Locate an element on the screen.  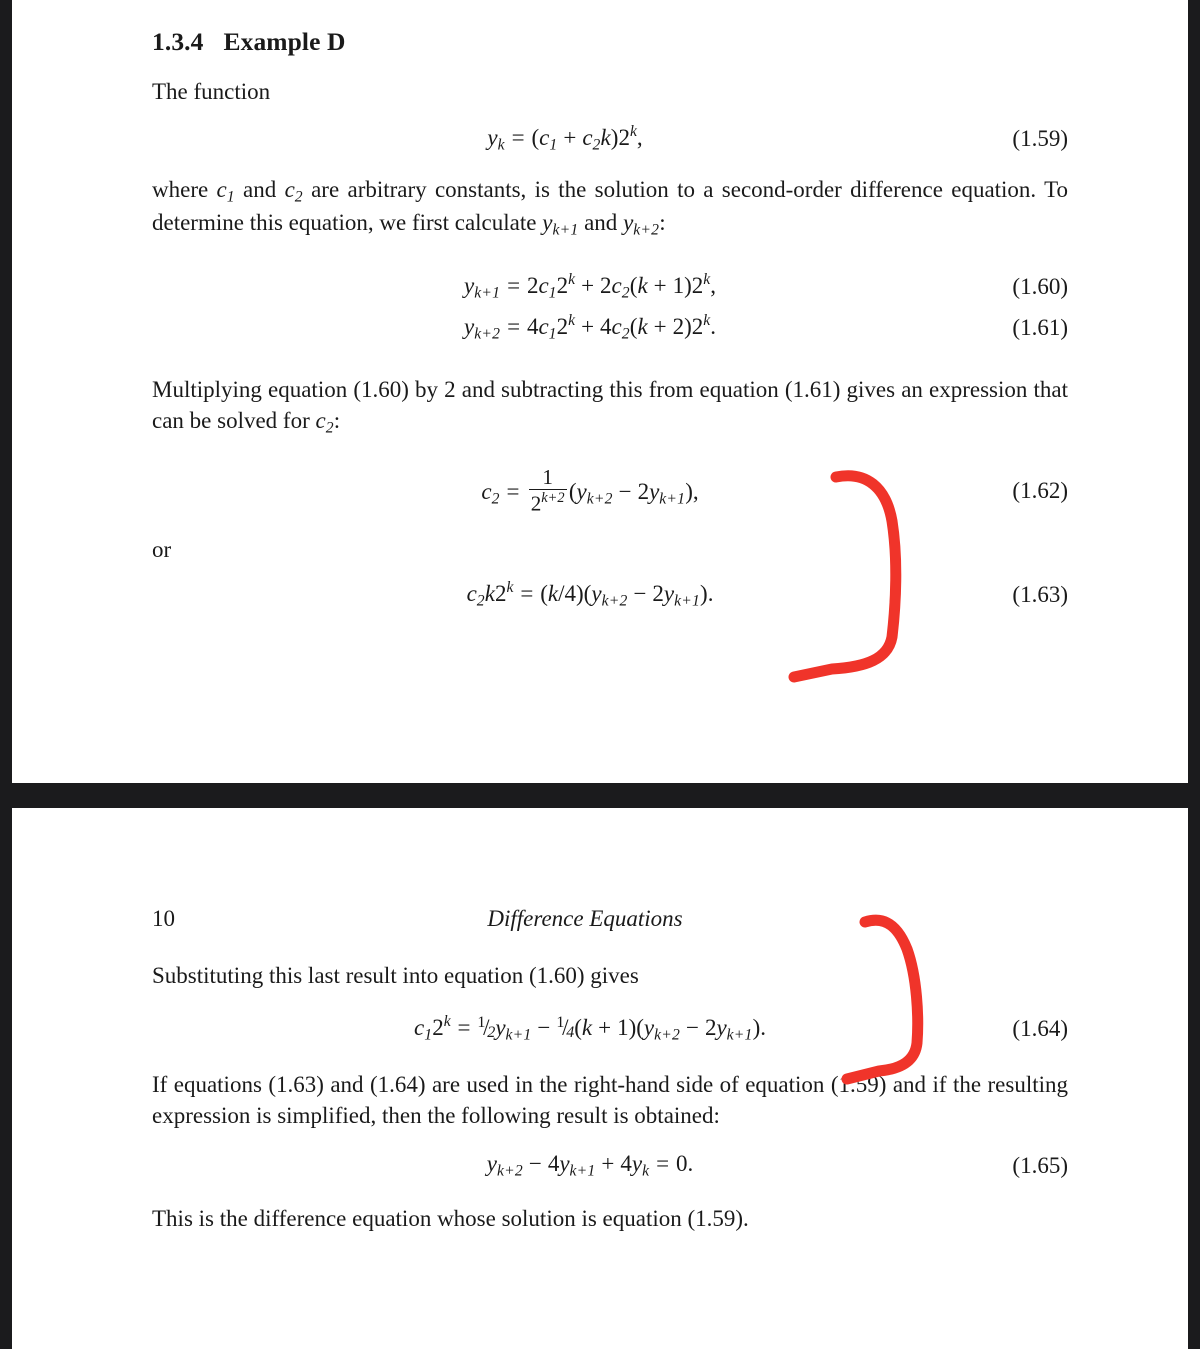
fraction: 1 2k+2 is located at coordinates (547, 491).